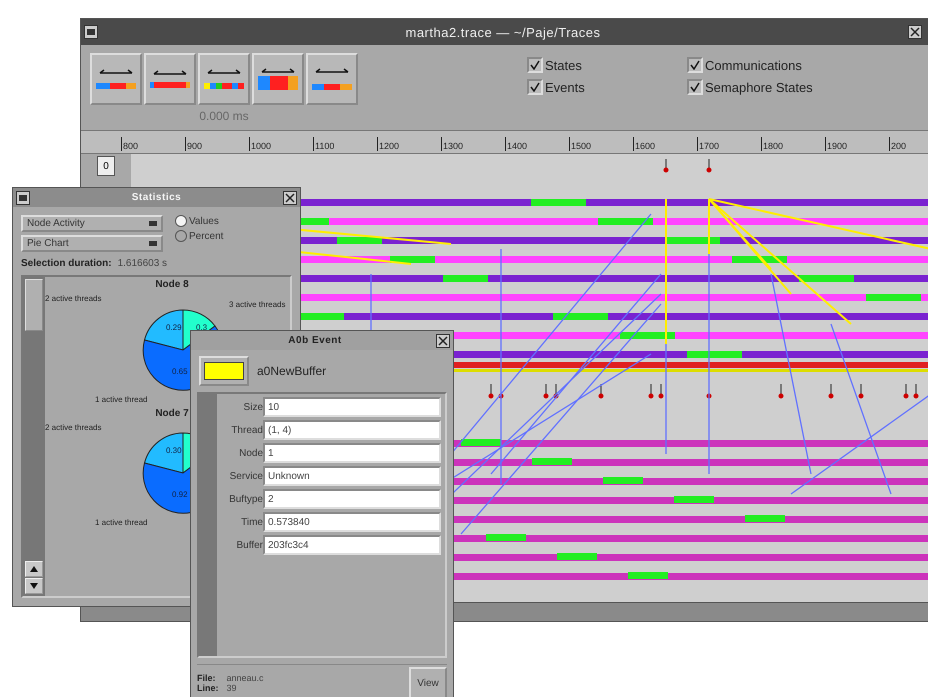 The width and height of the screenshot is (928, 697). What do you see at coordinates (180, 371) in the screenshot?
I see `slice-label: 0.65` at bounding box center [180, 371].